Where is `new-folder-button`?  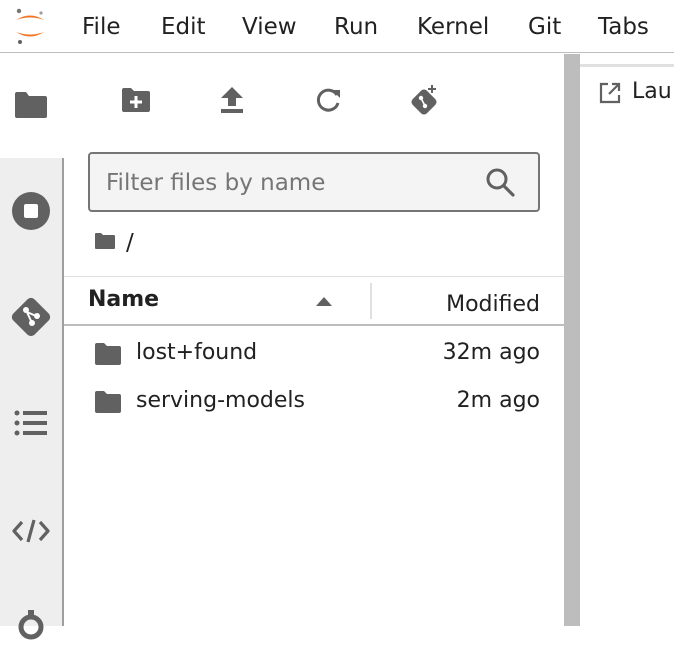 new-folder-button is located at coordinates (136, 100).